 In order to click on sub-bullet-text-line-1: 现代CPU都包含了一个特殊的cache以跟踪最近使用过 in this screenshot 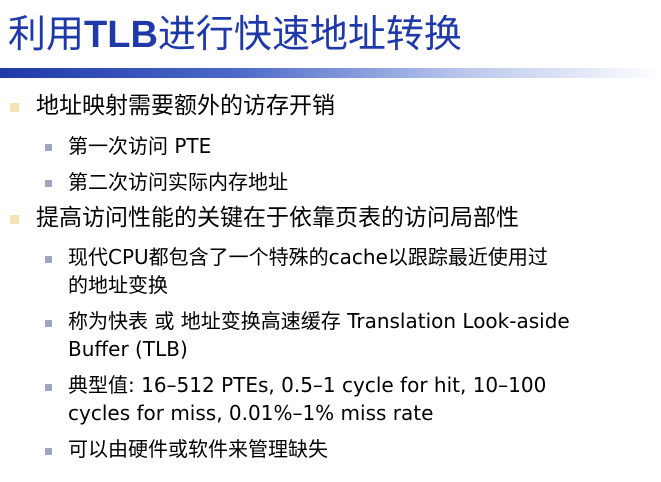, I will do `click(308, 257)`.